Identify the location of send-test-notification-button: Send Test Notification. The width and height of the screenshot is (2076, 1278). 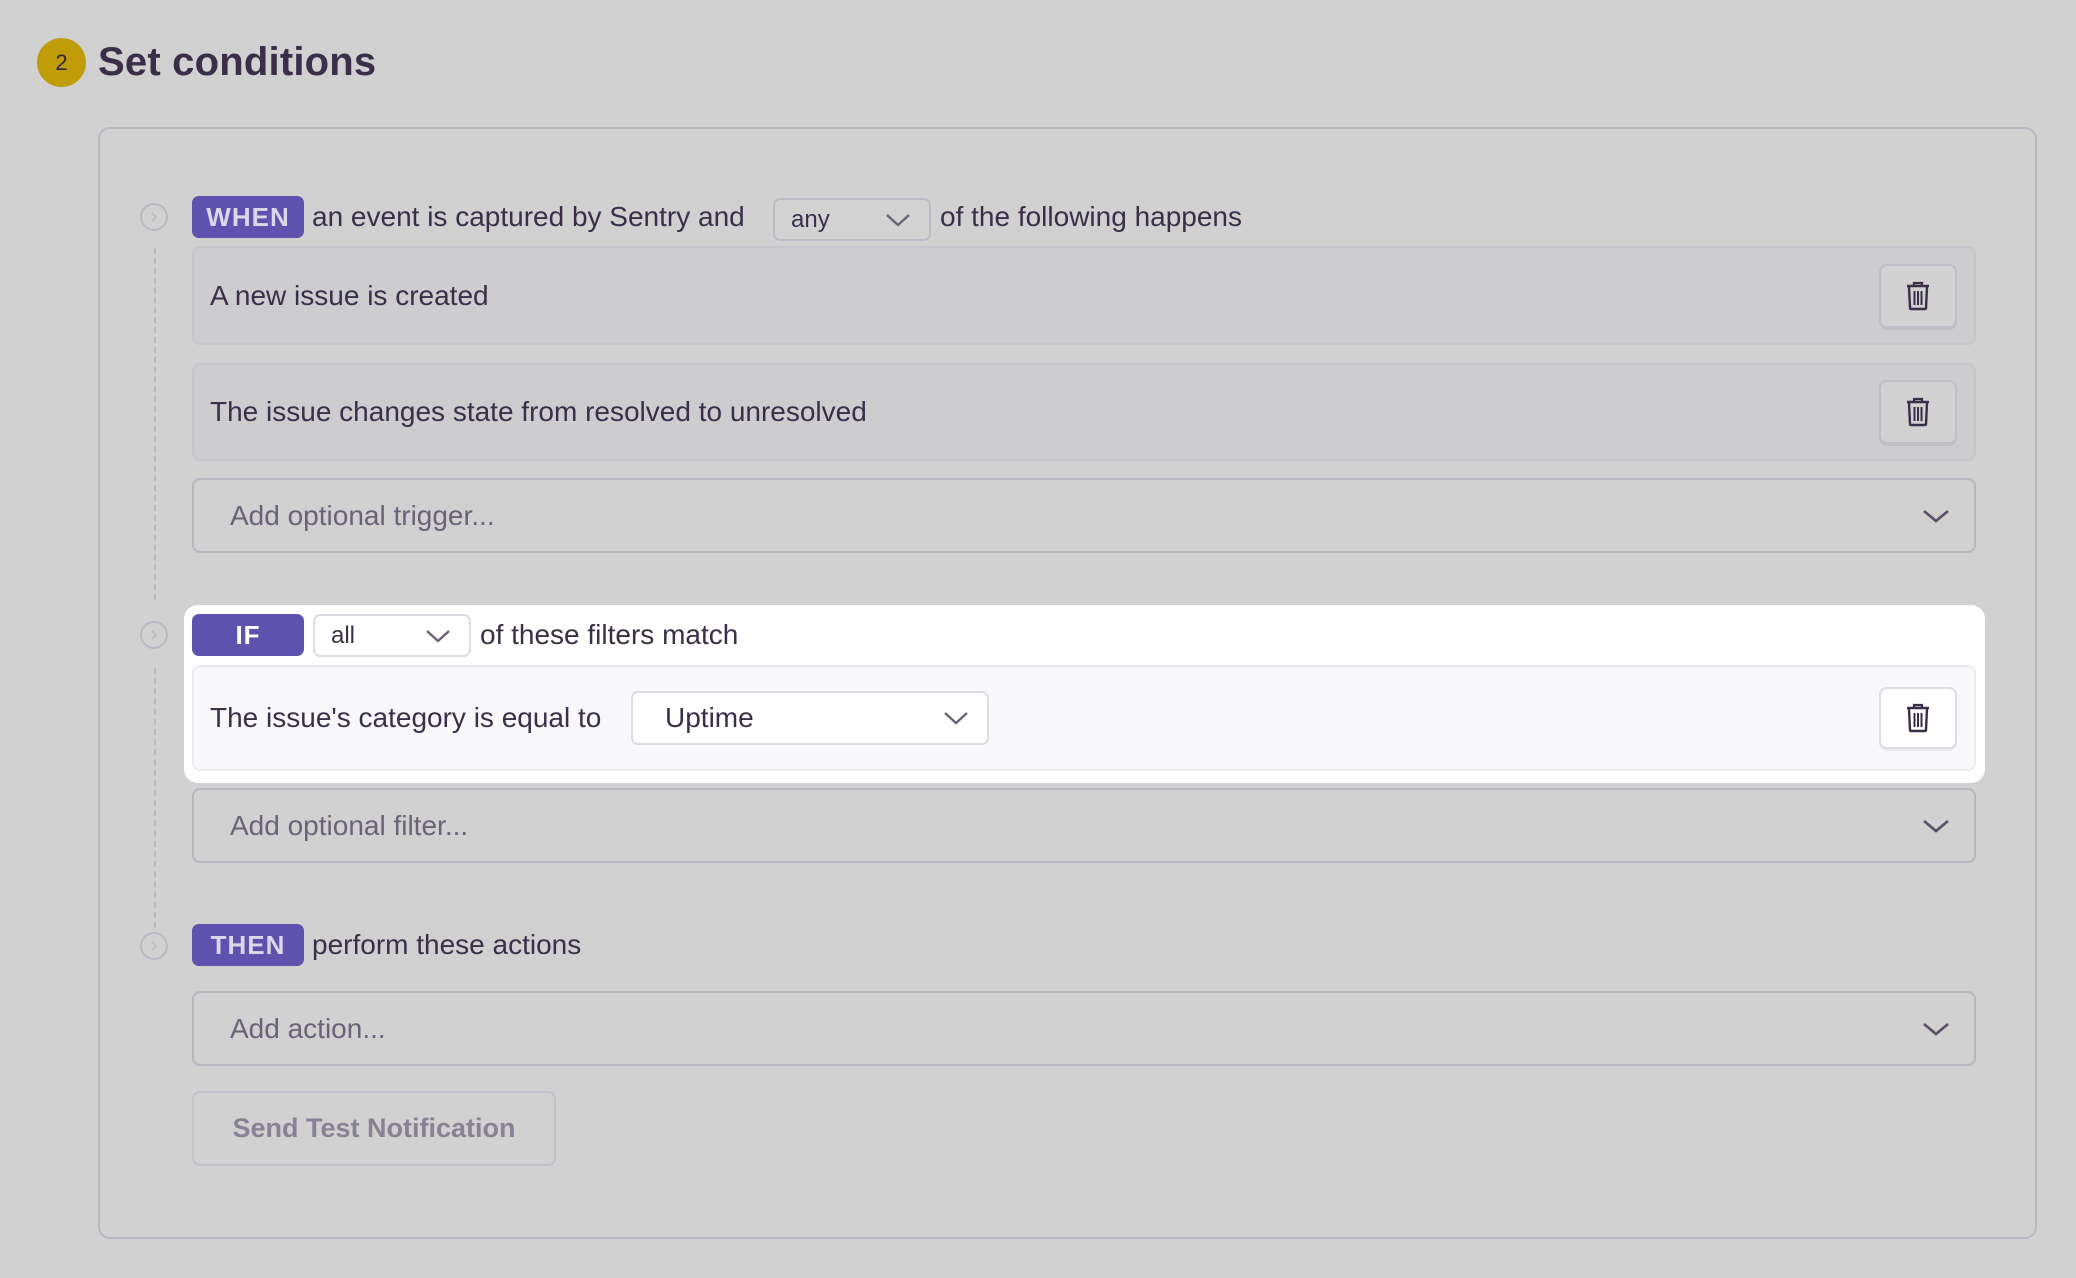
(374, 1128).